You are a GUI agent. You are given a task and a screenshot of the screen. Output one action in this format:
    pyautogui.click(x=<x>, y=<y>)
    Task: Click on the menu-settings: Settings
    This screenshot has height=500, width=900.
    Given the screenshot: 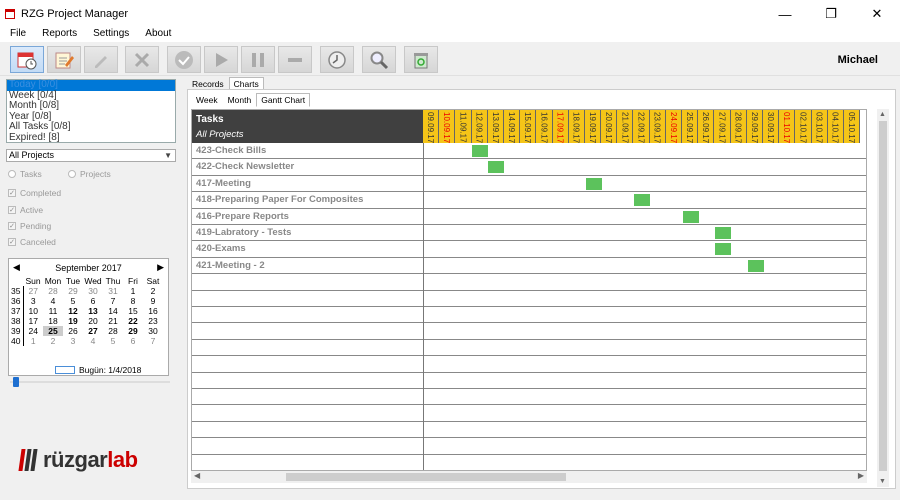 What is the action you would take?
    pyautogui.click(x=109, y=35)
    